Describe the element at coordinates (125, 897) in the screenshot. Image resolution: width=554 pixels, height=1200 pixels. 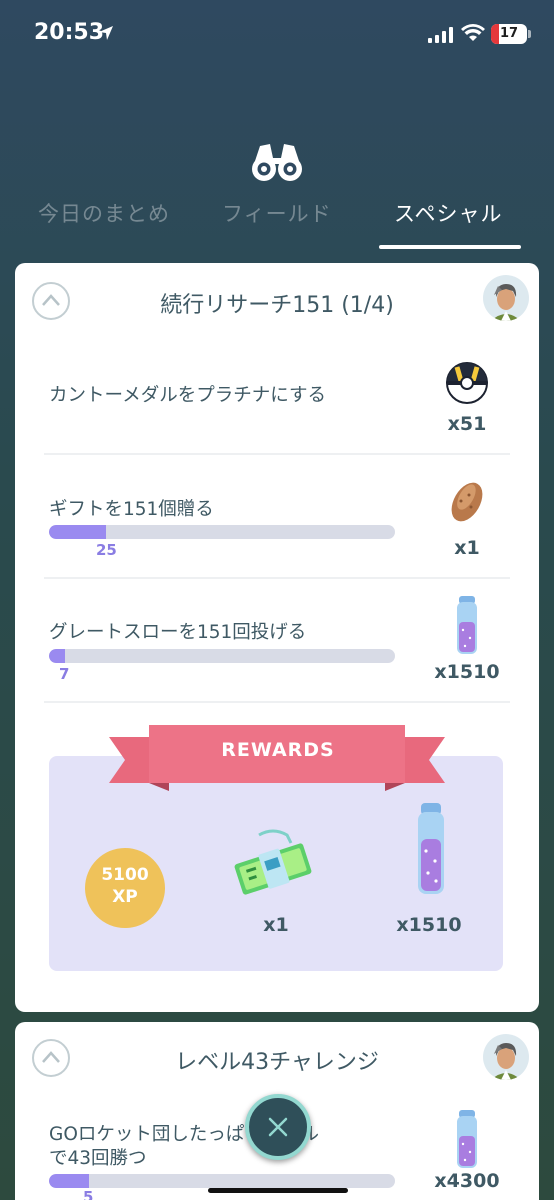
I see `xp-unit: XP` at that location.